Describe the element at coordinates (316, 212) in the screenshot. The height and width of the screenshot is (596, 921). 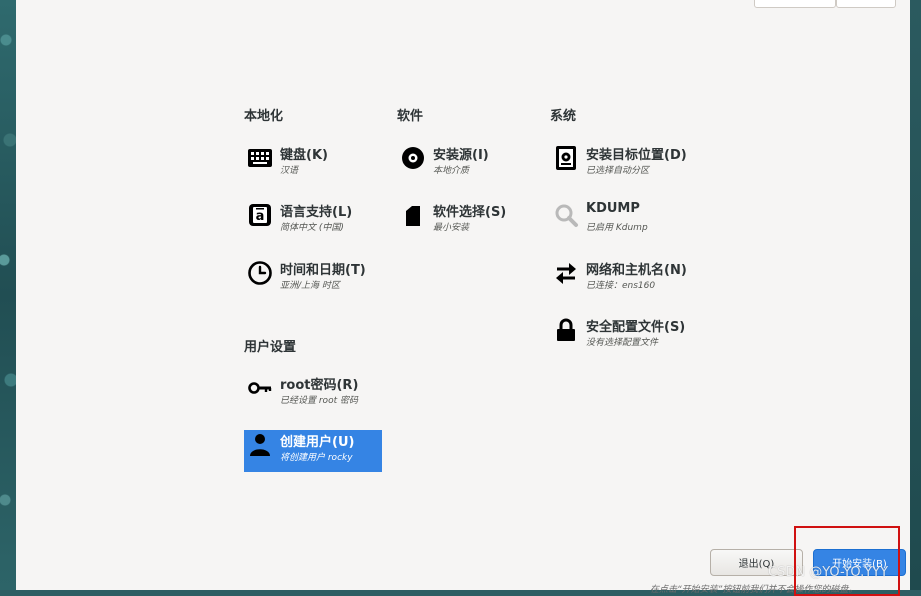
I see `spoke-language-label: 语言支持(L)` at that location.